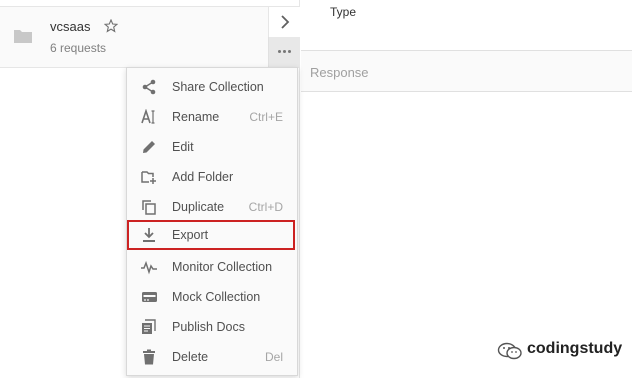 This screenshot has height=378, width=632. Describe the element at coordinates (149, 116) in the screenshot. I see `rename-icon` at that location.